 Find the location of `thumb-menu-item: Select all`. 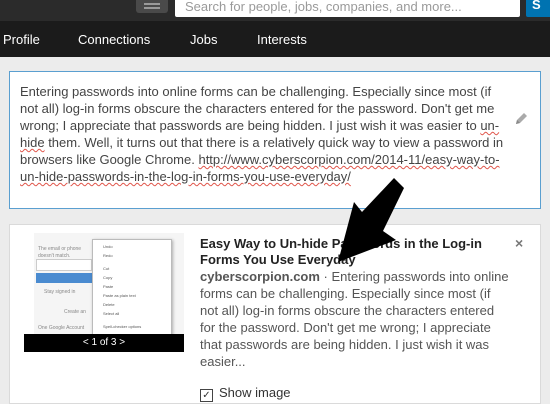

thumb-menu-item: Select all is located at coordinates (111, 313).